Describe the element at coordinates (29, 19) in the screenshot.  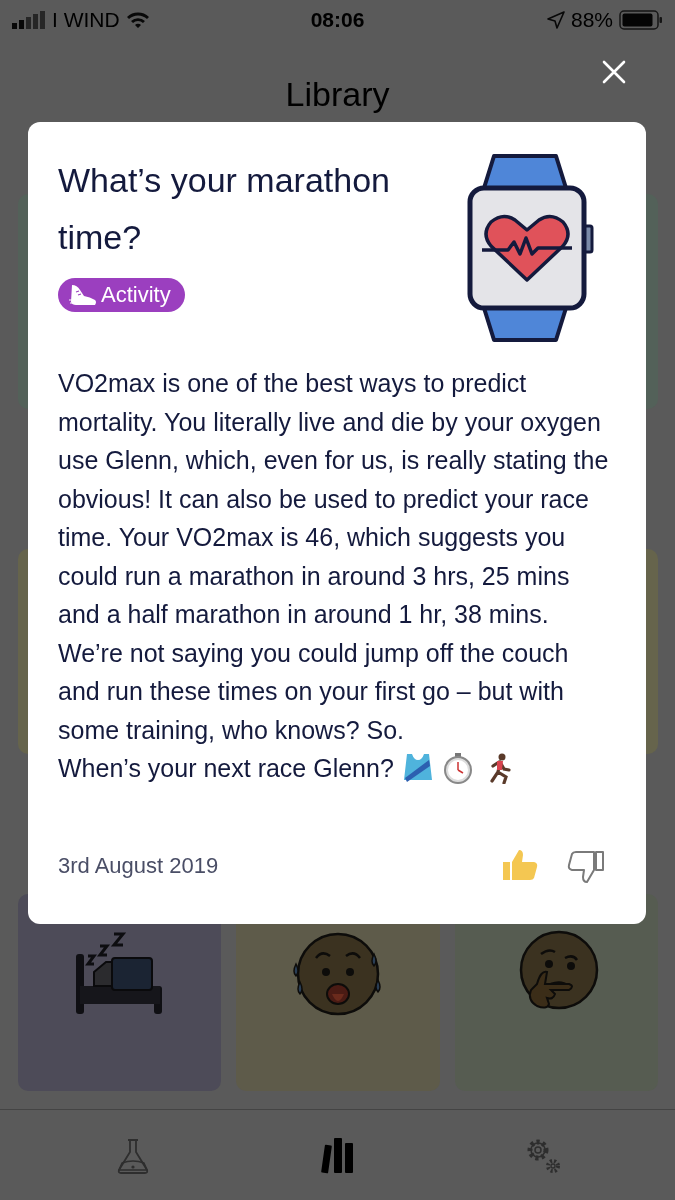
I see `signal-icon` at that location.